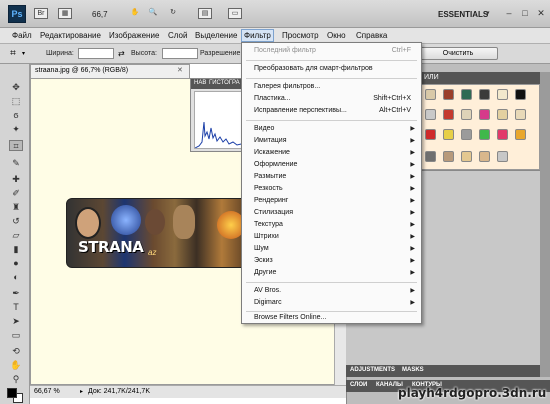 The width and height of the screenshot is (550, 404). Describe the element at coordinates (16, 365) in the screenshot. I see `hand-tool-button-icon: ✋` at that location.